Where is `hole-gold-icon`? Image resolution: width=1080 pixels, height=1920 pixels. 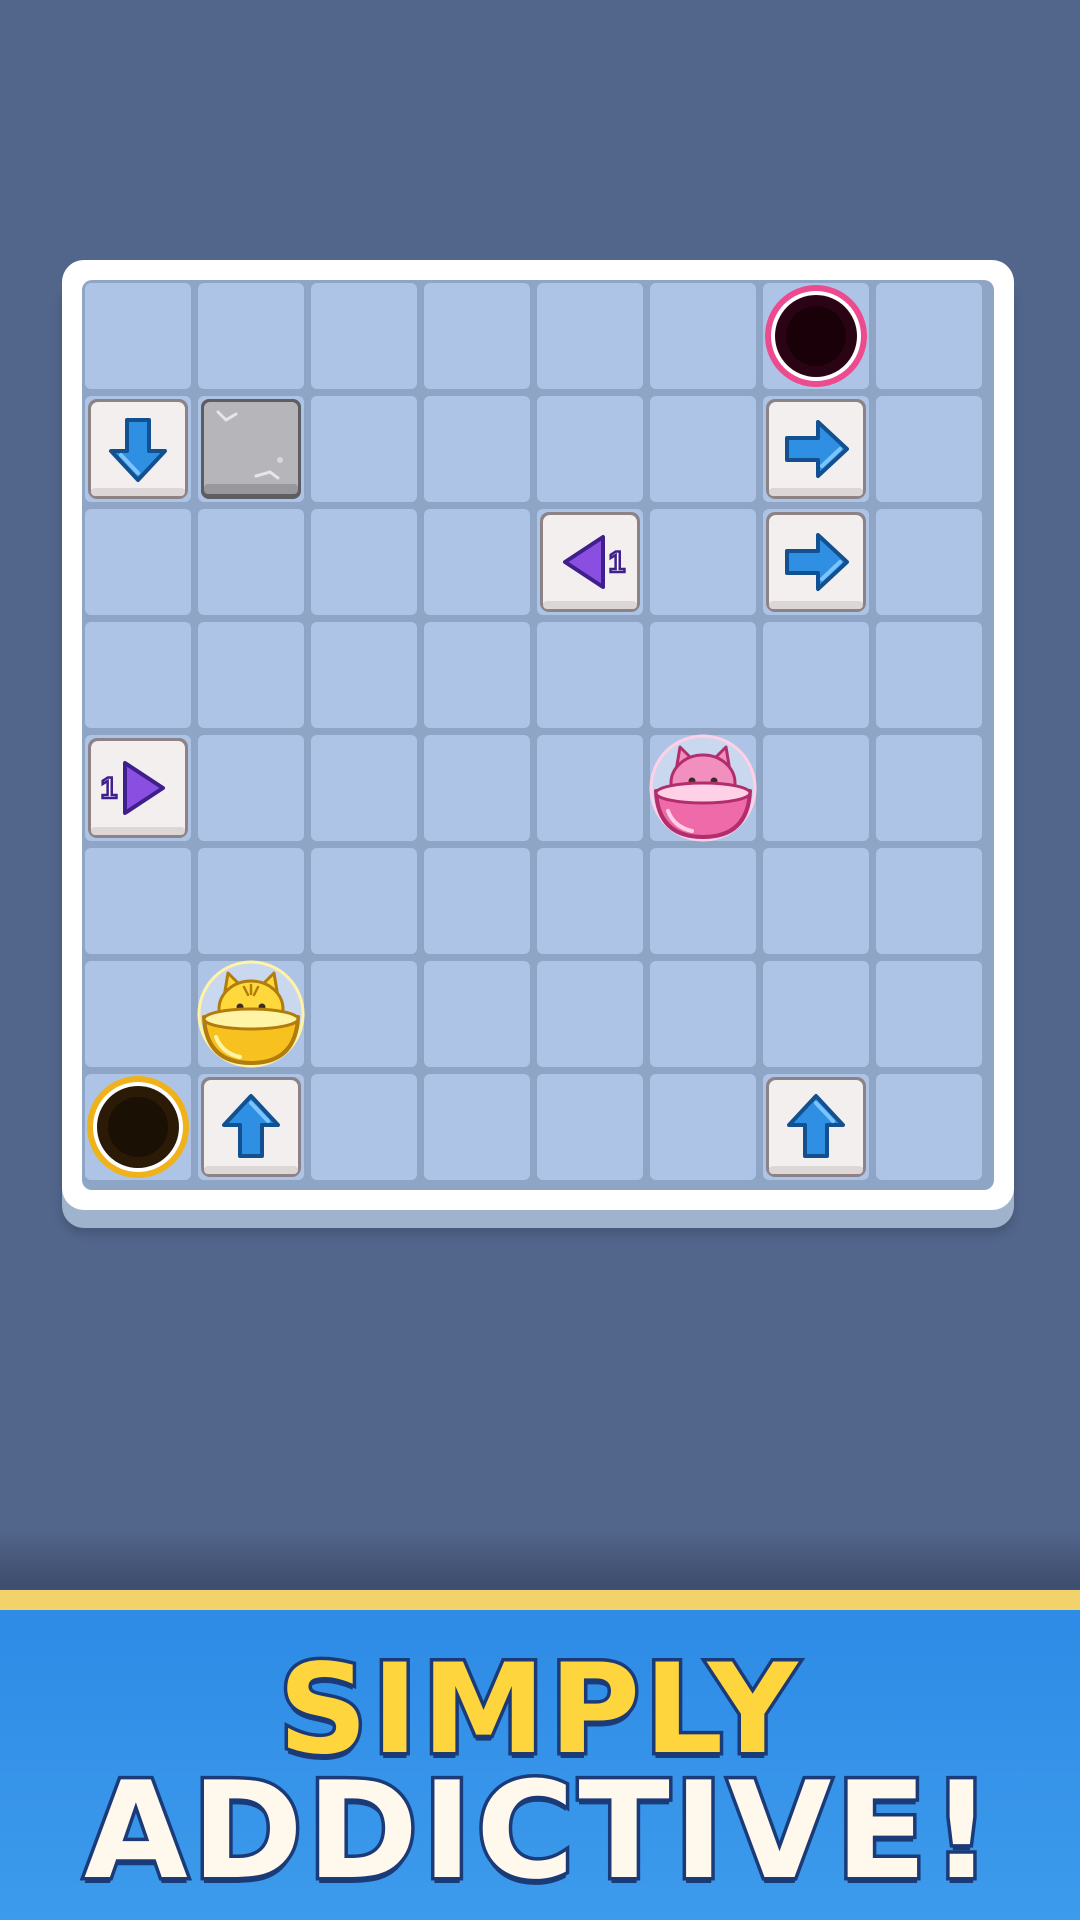 hole-gold-icon is located at coordinates (138, 1127).